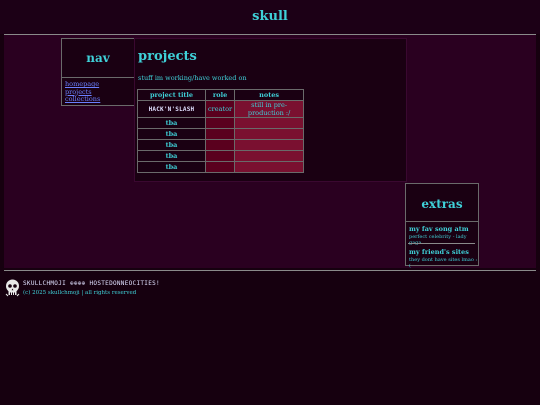 The image size is (540, 405). Describe the element at coordinates (442, 204) in the screenshot. I see `extras-title: extras` at that location.